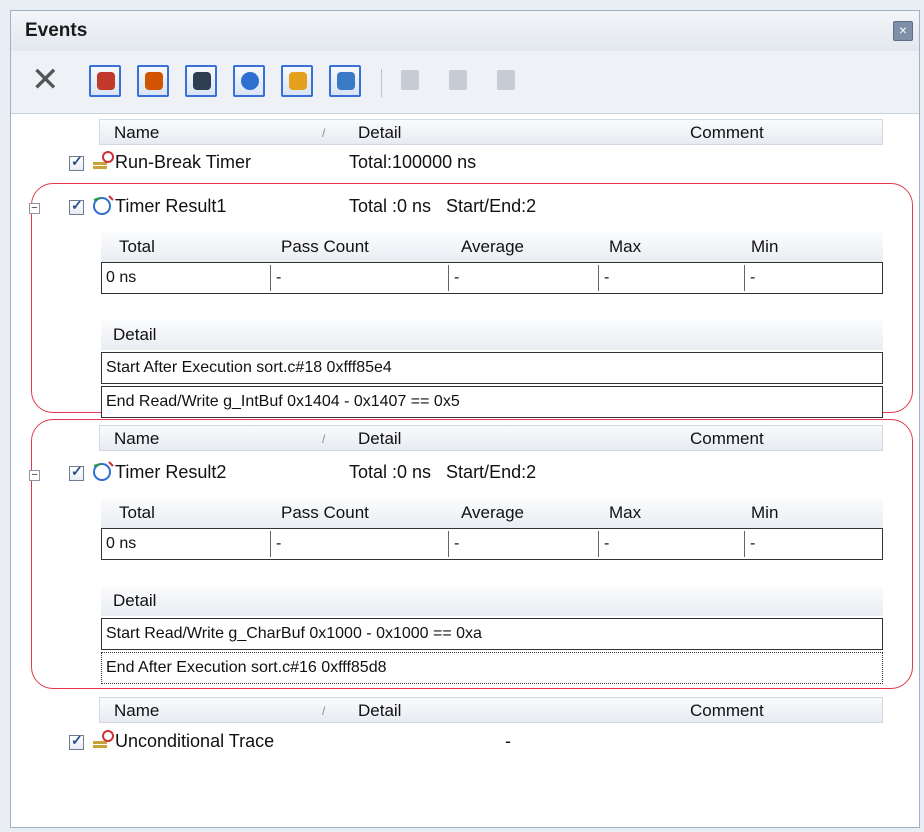 Image resolution: width=924 pixels, height=832 pixels. I want to click on event-detail: Total:100000 ns, so click(413, 162).